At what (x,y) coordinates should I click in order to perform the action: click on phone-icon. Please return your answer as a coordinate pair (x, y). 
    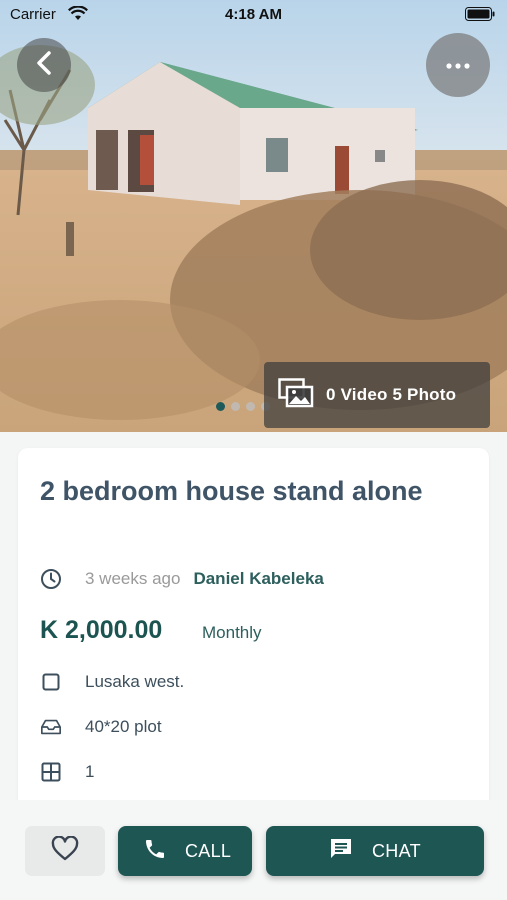
    Looking at the image, I should click on (155, 851).